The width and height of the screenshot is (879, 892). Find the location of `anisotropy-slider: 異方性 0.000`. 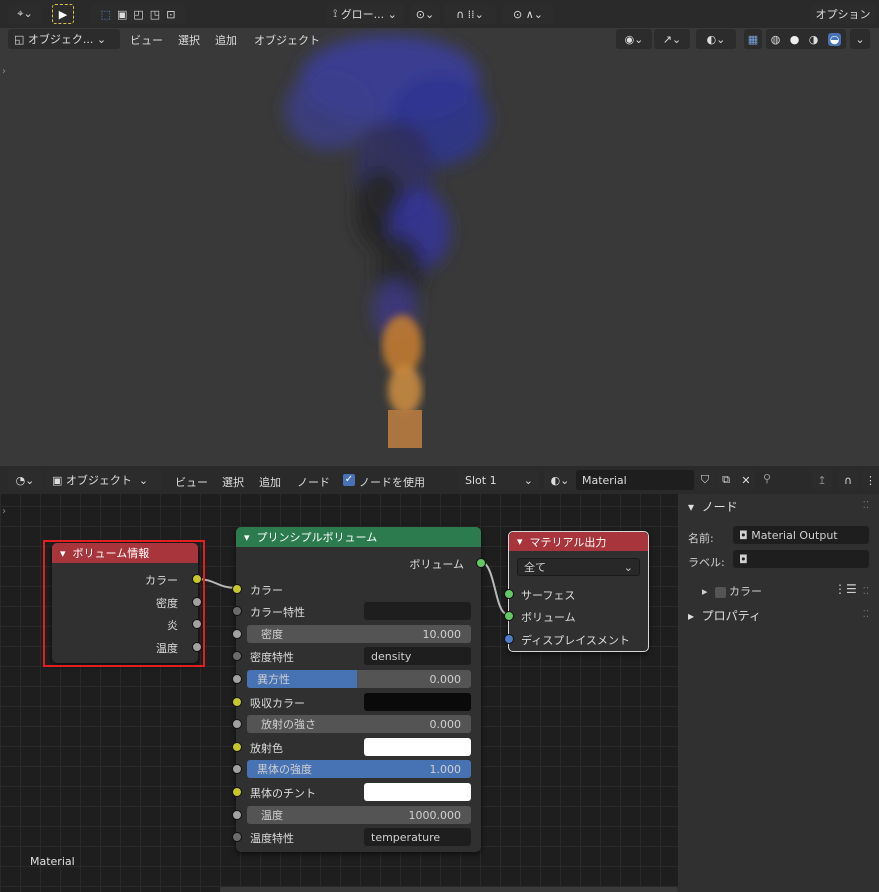

anisotropy-slider: 異方性 0.000 is located at coordinates (359, 679).